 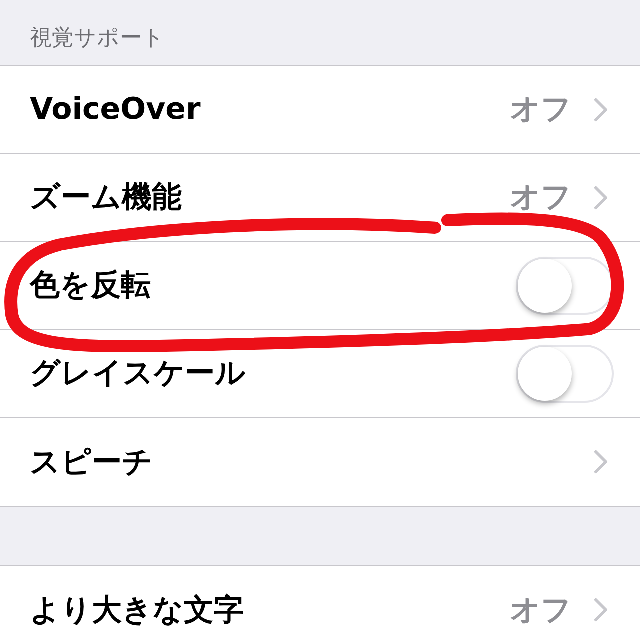 What do you see at coordinates (137, 611) in the screenshot?
I see `setting-label: より大きな文字` at bounding box center [137, 611].